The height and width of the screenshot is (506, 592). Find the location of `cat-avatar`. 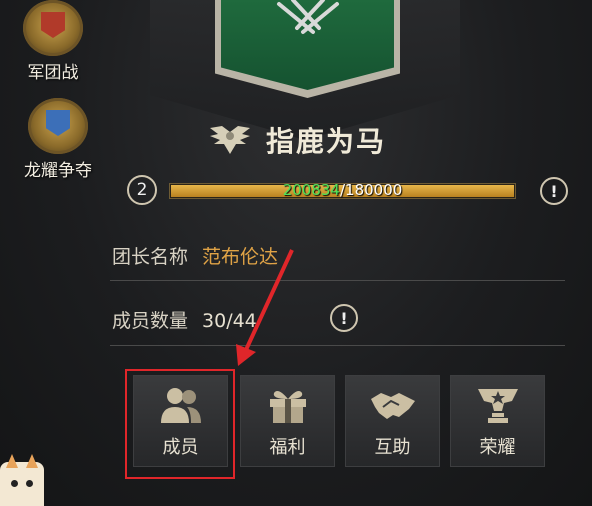

cat-avatar is located at coordinates (22, 484).